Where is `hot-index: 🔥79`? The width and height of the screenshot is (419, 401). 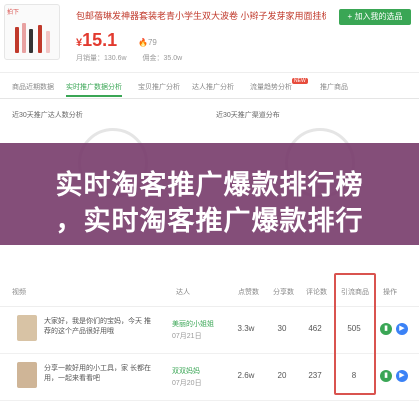
hot-index: 🔥79 is located at coordinates (147, 42).